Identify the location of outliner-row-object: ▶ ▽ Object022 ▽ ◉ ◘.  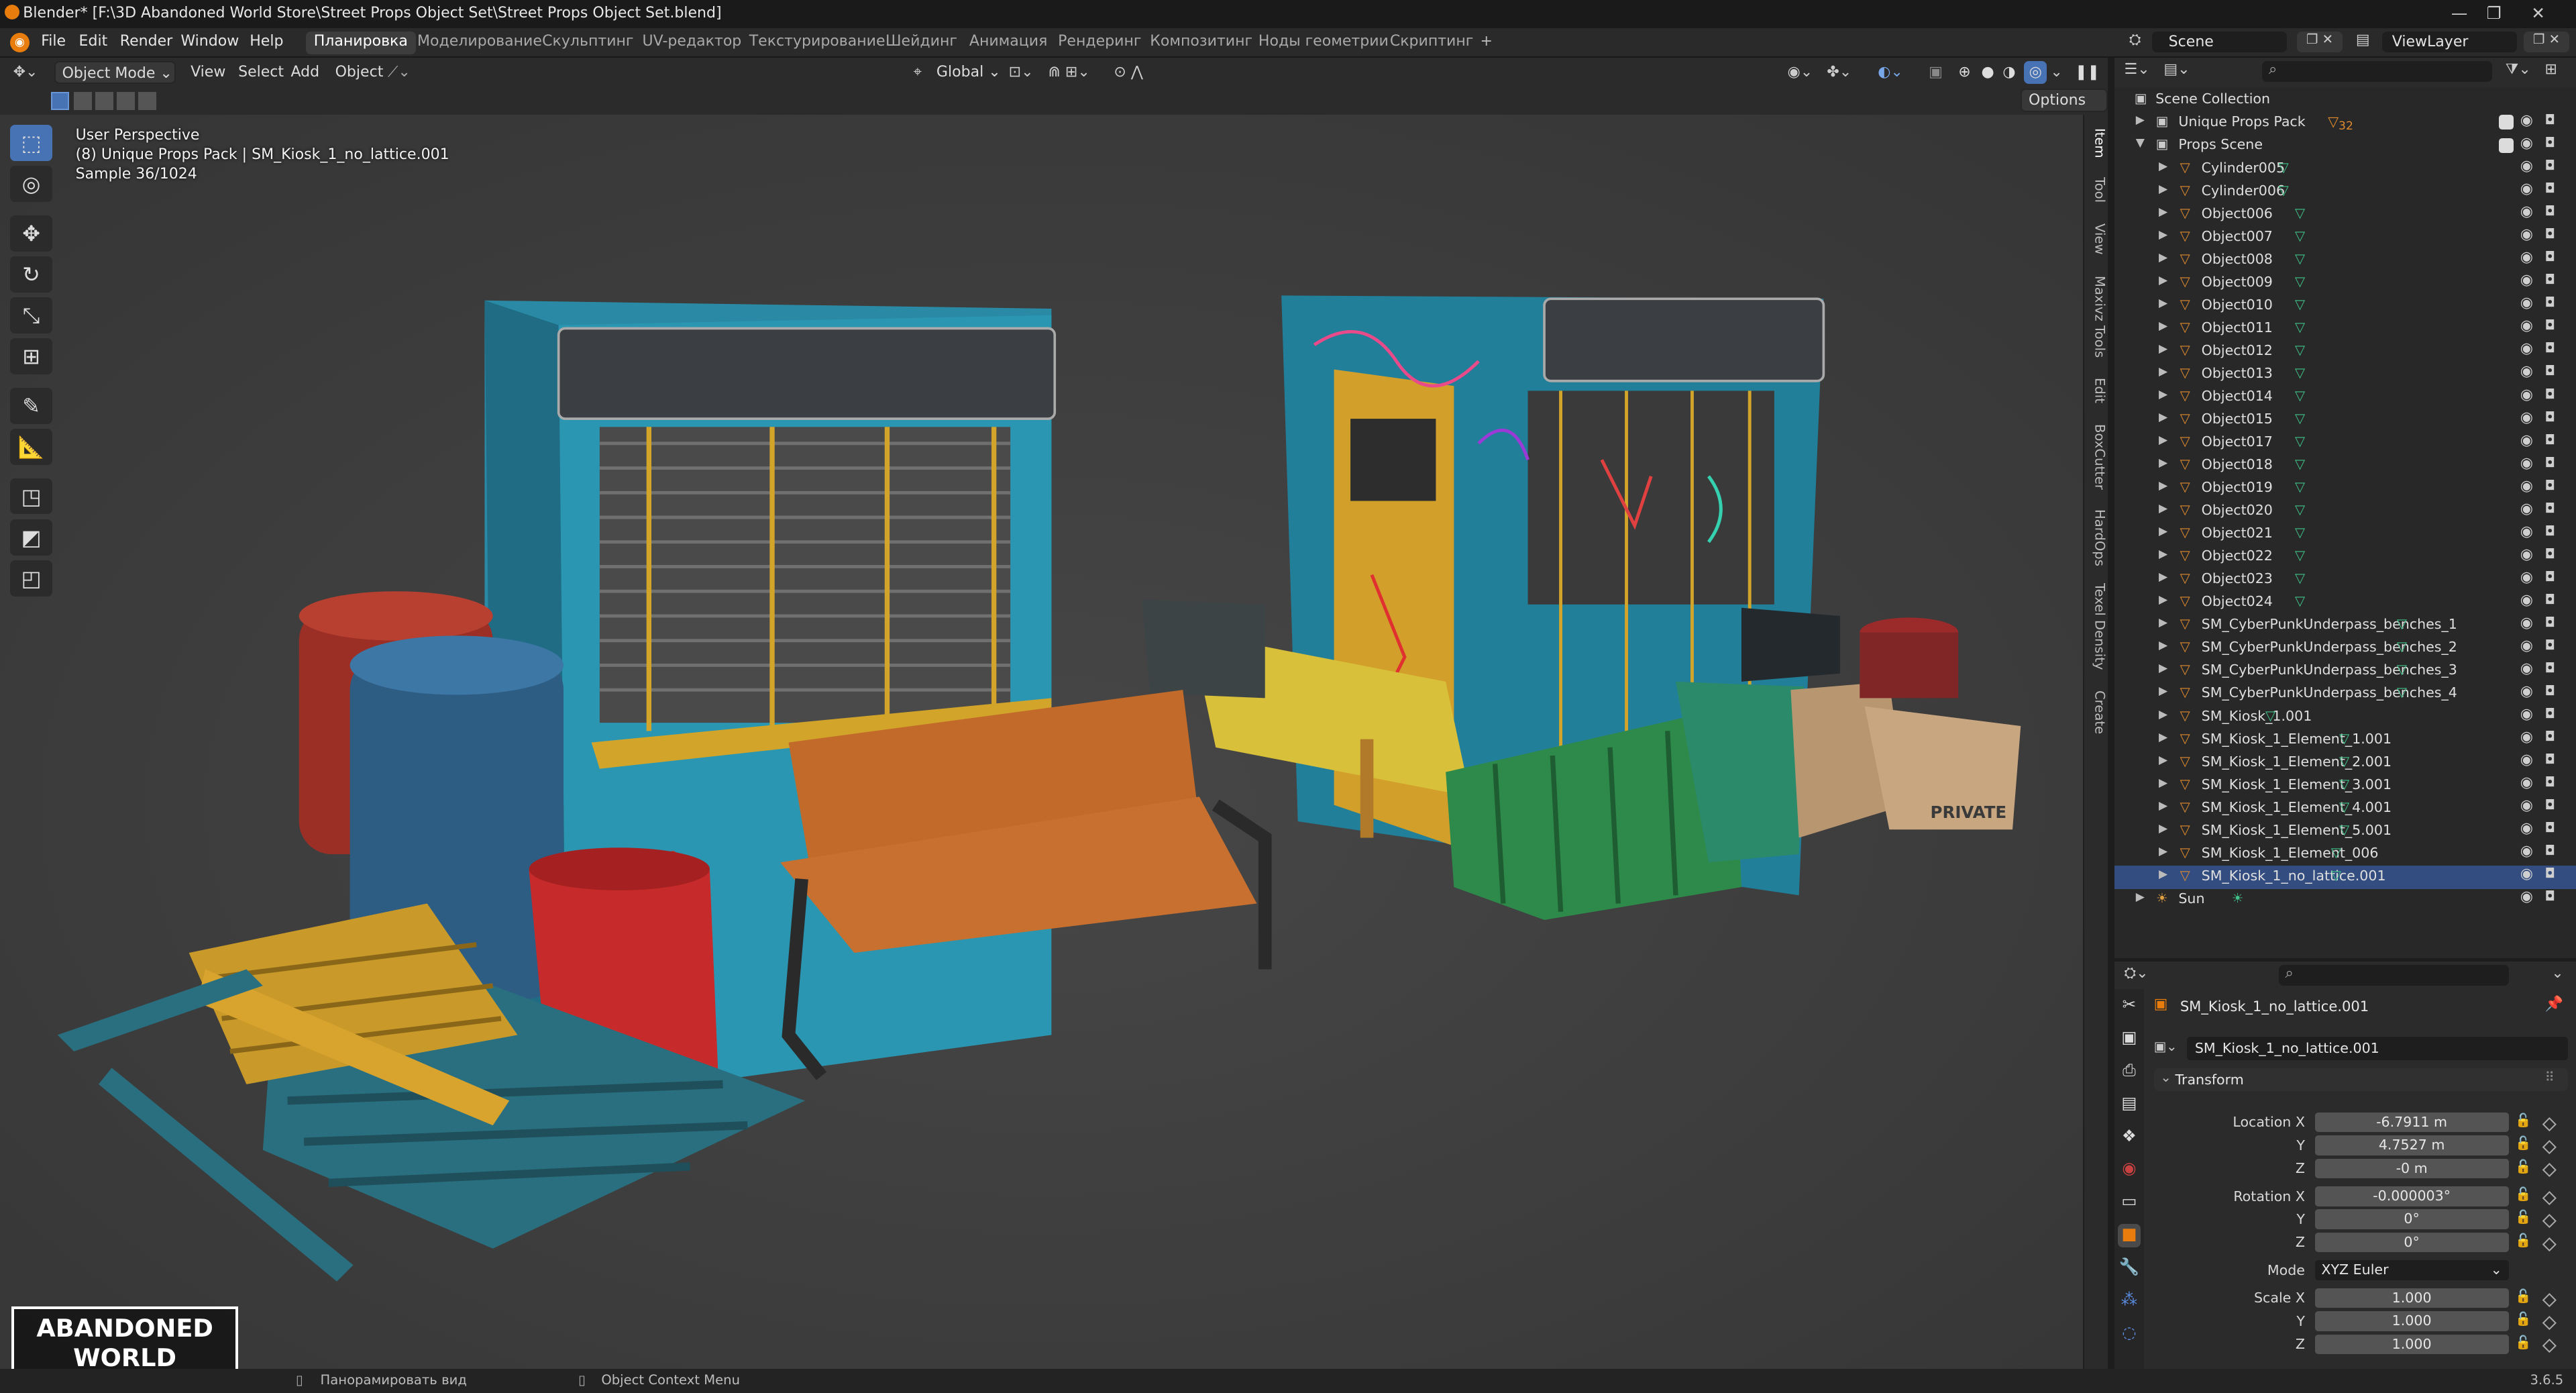
(2345, 557).